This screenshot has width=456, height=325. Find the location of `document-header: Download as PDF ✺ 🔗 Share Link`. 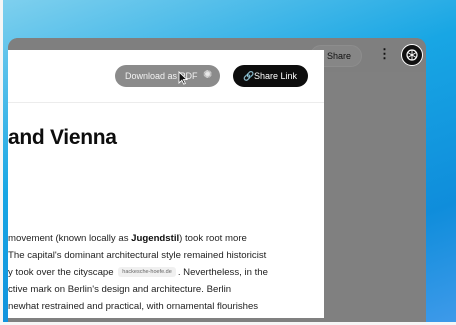

document-header: Download as PDF ✺ 🔗 Share Link is located at coordinates (166, 76).